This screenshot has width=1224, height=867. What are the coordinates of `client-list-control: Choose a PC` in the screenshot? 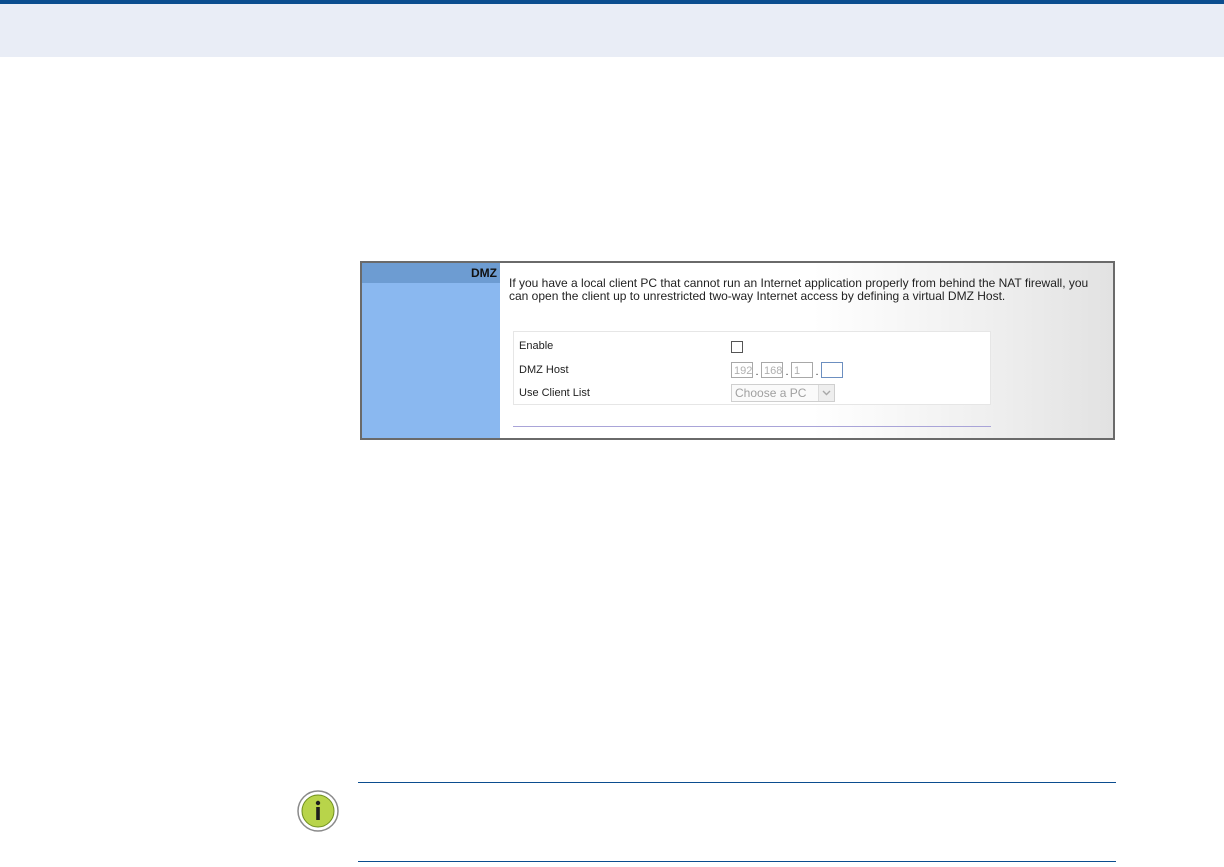 It's located at (783, 393).